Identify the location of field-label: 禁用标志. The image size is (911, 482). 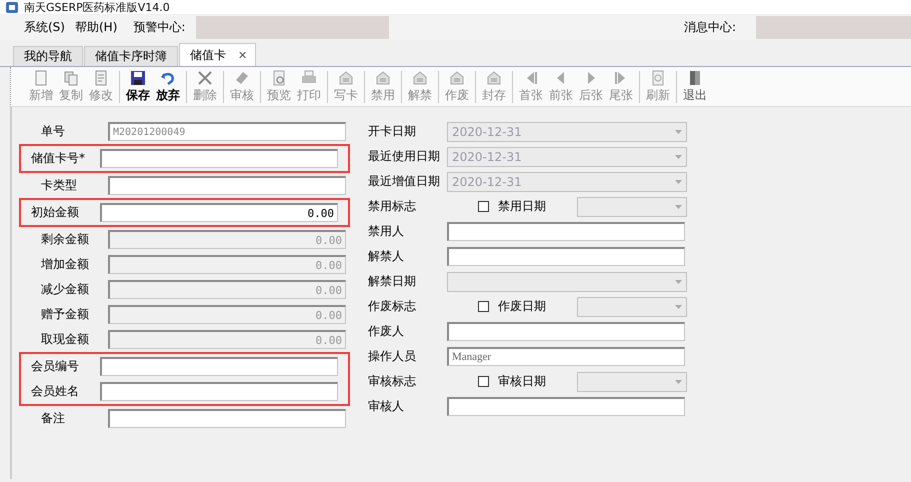
(392, 206).